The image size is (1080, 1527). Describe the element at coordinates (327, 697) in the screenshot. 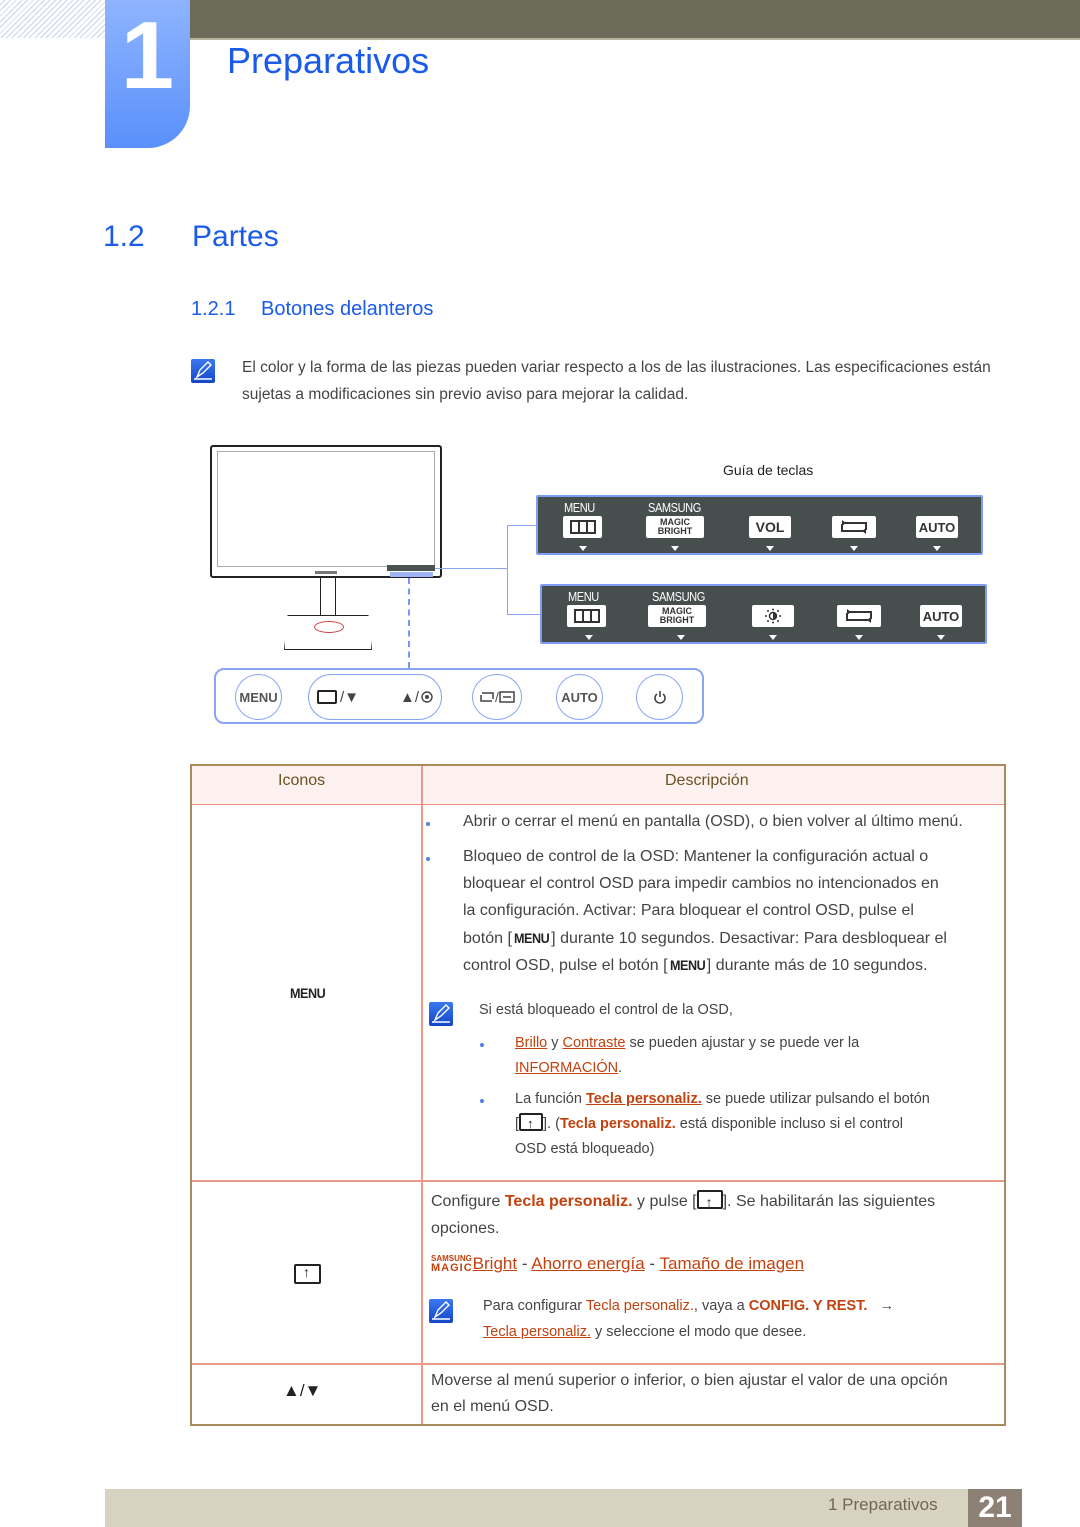

I see `custom-key-icon` at that location.